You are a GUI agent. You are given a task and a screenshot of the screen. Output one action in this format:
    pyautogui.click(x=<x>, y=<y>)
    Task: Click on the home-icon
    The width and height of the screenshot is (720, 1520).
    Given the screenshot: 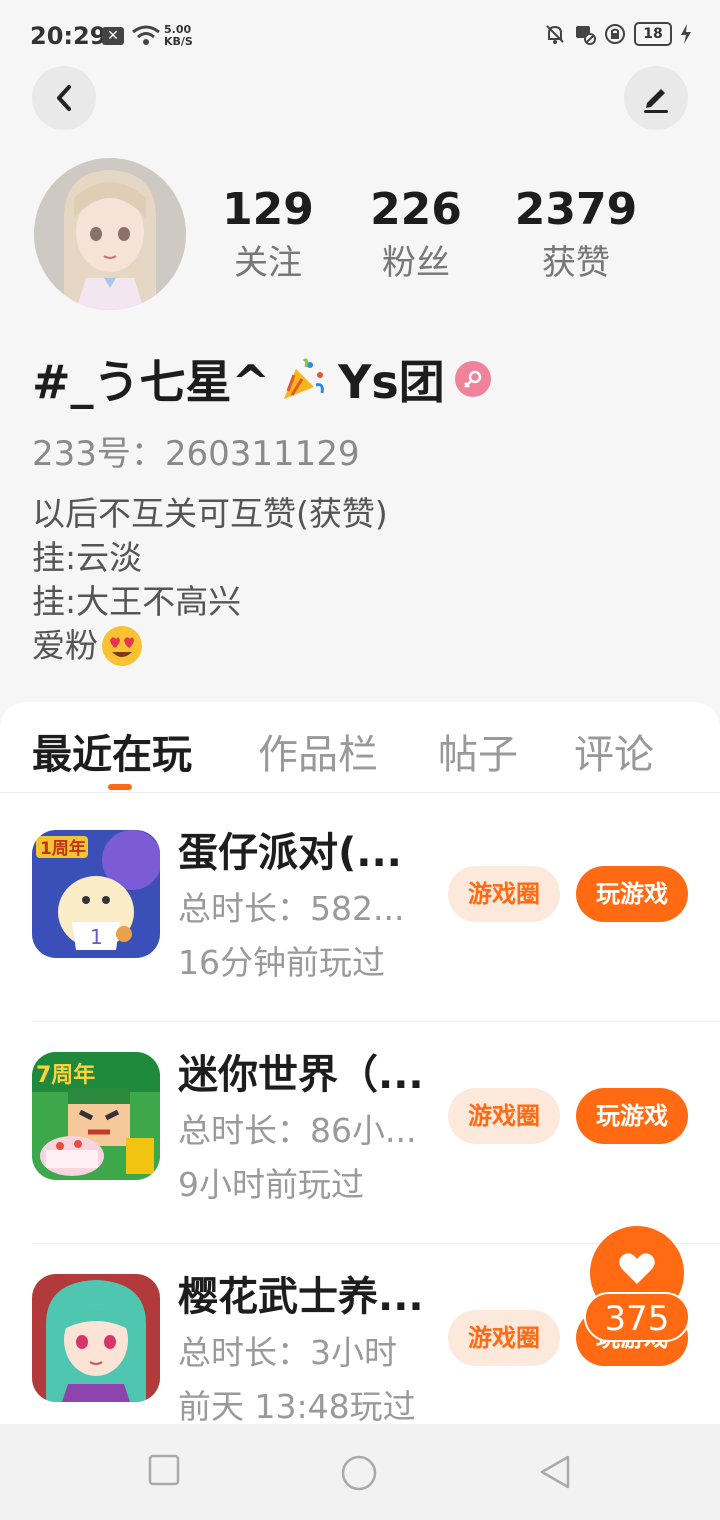 What is the action you would take?
    pyautogui.click(x=359, y=1473)
    